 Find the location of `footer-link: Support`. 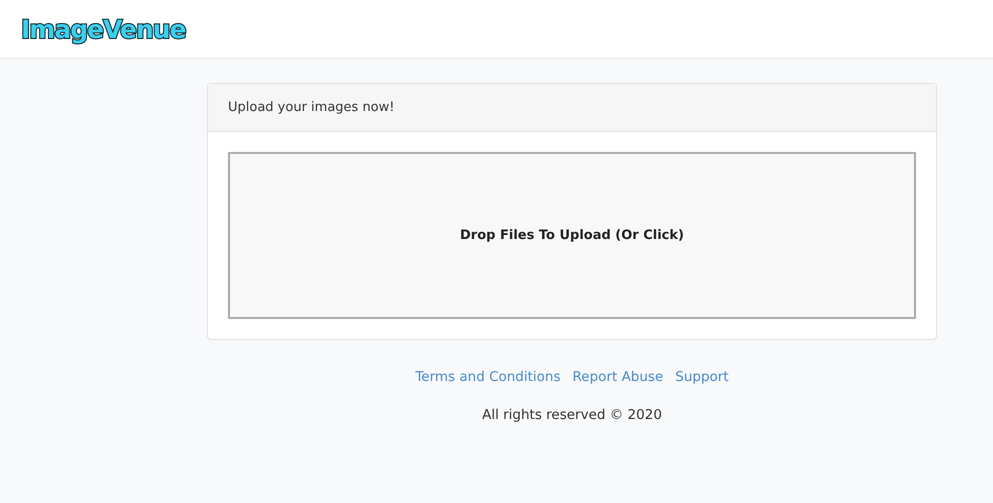

footer-link: Support is located at coordinates (702, 377).